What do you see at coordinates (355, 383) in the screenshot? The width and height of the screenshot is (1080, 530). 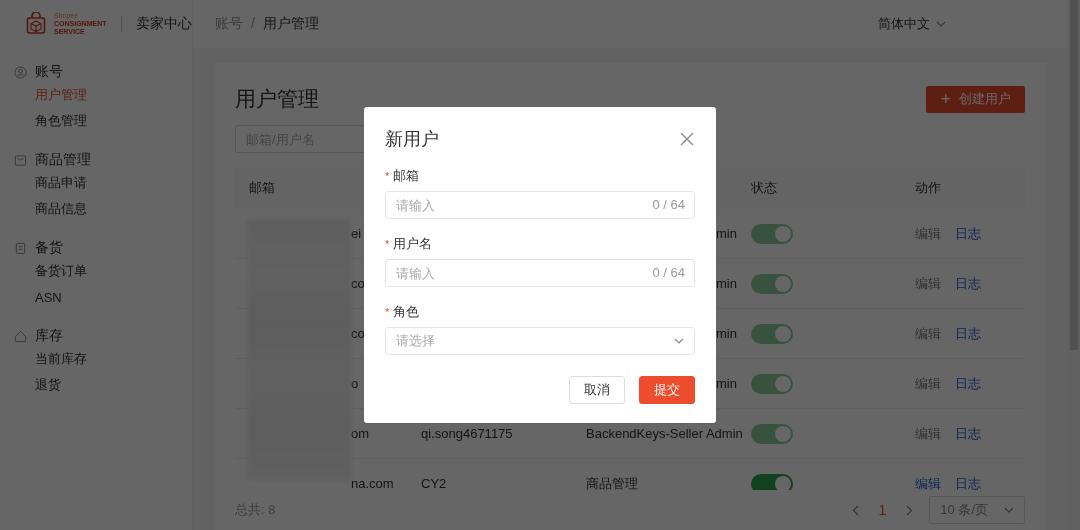 I see `table-cell: o` at bounding box center [355, 383].